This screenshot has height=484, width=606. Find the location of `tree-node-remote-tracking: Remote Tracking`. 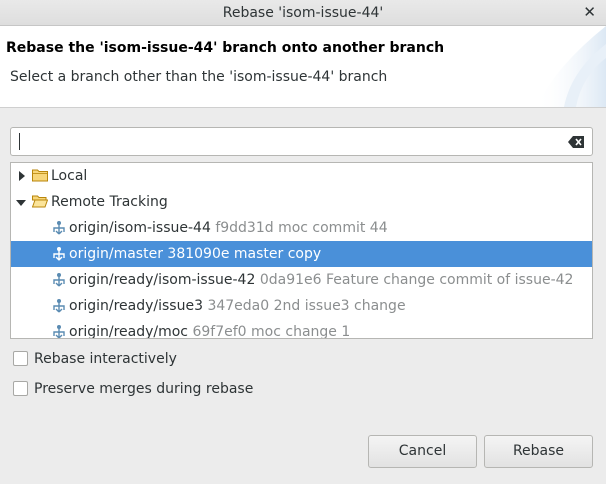

tree-node-remote-tracking: Remote Tracking is located at coordinates (301, 202).